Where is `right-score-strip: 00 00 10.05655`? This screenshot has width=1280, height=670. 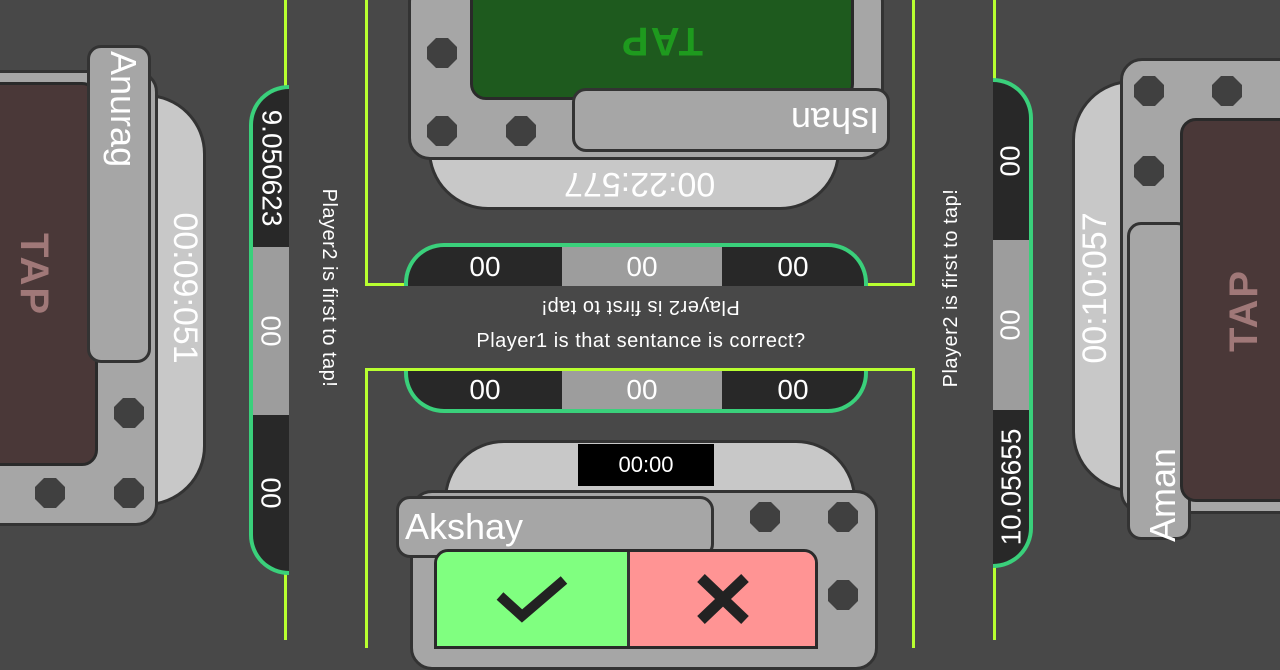
right-score-strip: 00 00 10.05655 is located at coordinates (1013, 323).